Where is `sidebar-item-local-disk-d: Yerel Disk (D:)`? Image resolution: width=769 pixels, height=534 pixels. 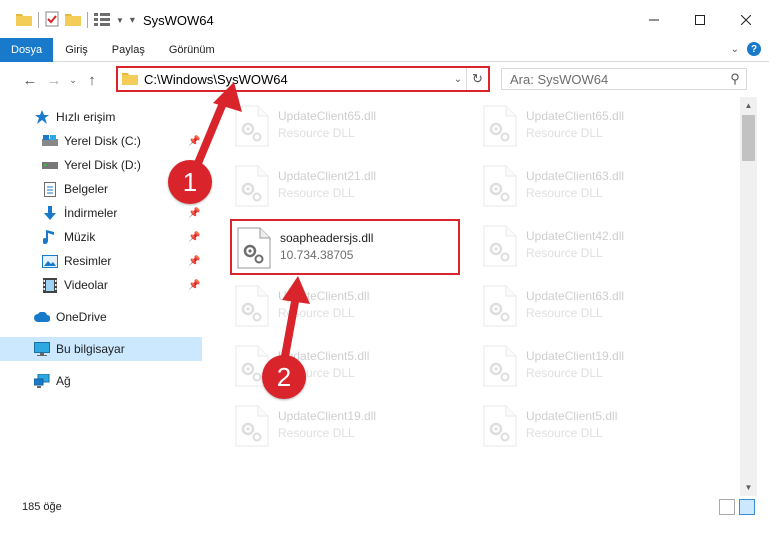
sidebar-item-local-disk-d: Yerel Disk (D:) is located at coordinates (101, 165).